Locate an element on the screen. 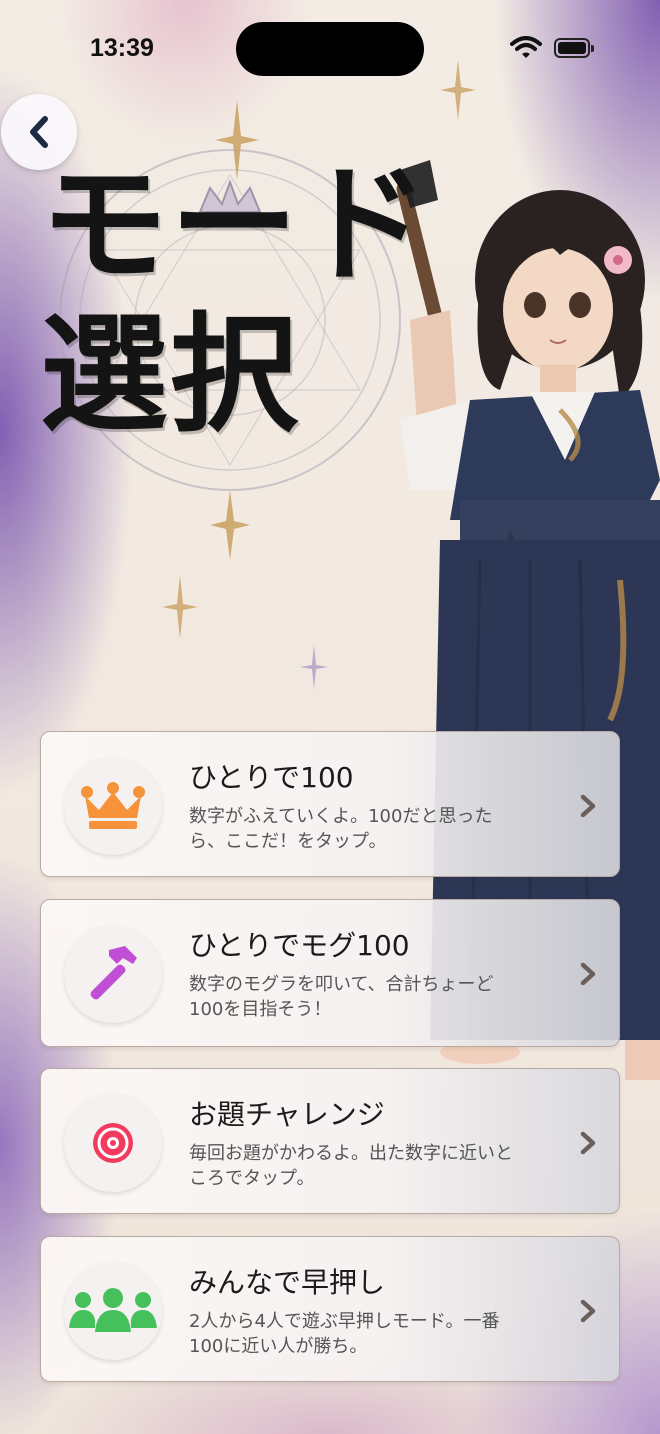 This screenshot has width=660, height=1434. battery-icon is located at coordinates (574, 48).